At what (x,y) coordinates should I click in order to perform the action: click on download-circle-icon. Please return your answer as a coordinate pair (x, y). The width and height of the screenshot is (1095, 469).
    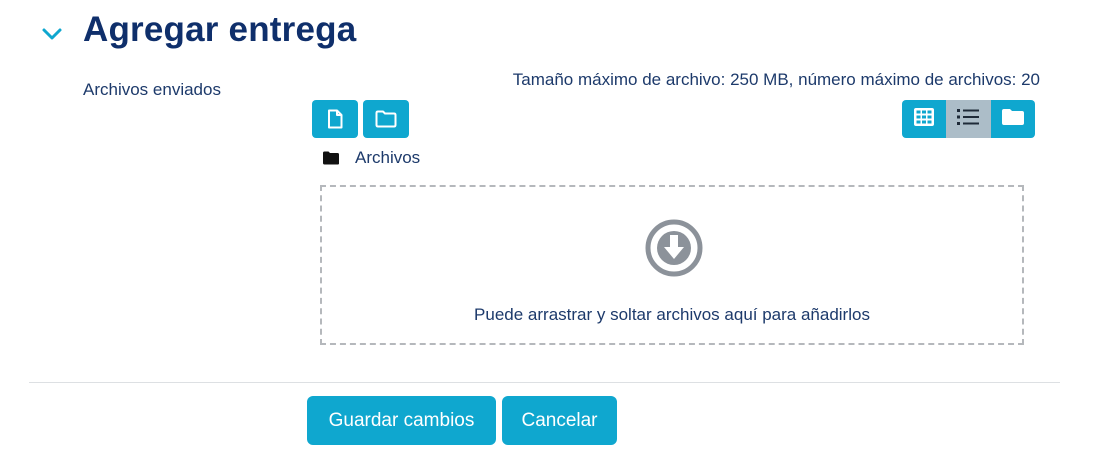
    Looking at the image, I should click on (674, 248).